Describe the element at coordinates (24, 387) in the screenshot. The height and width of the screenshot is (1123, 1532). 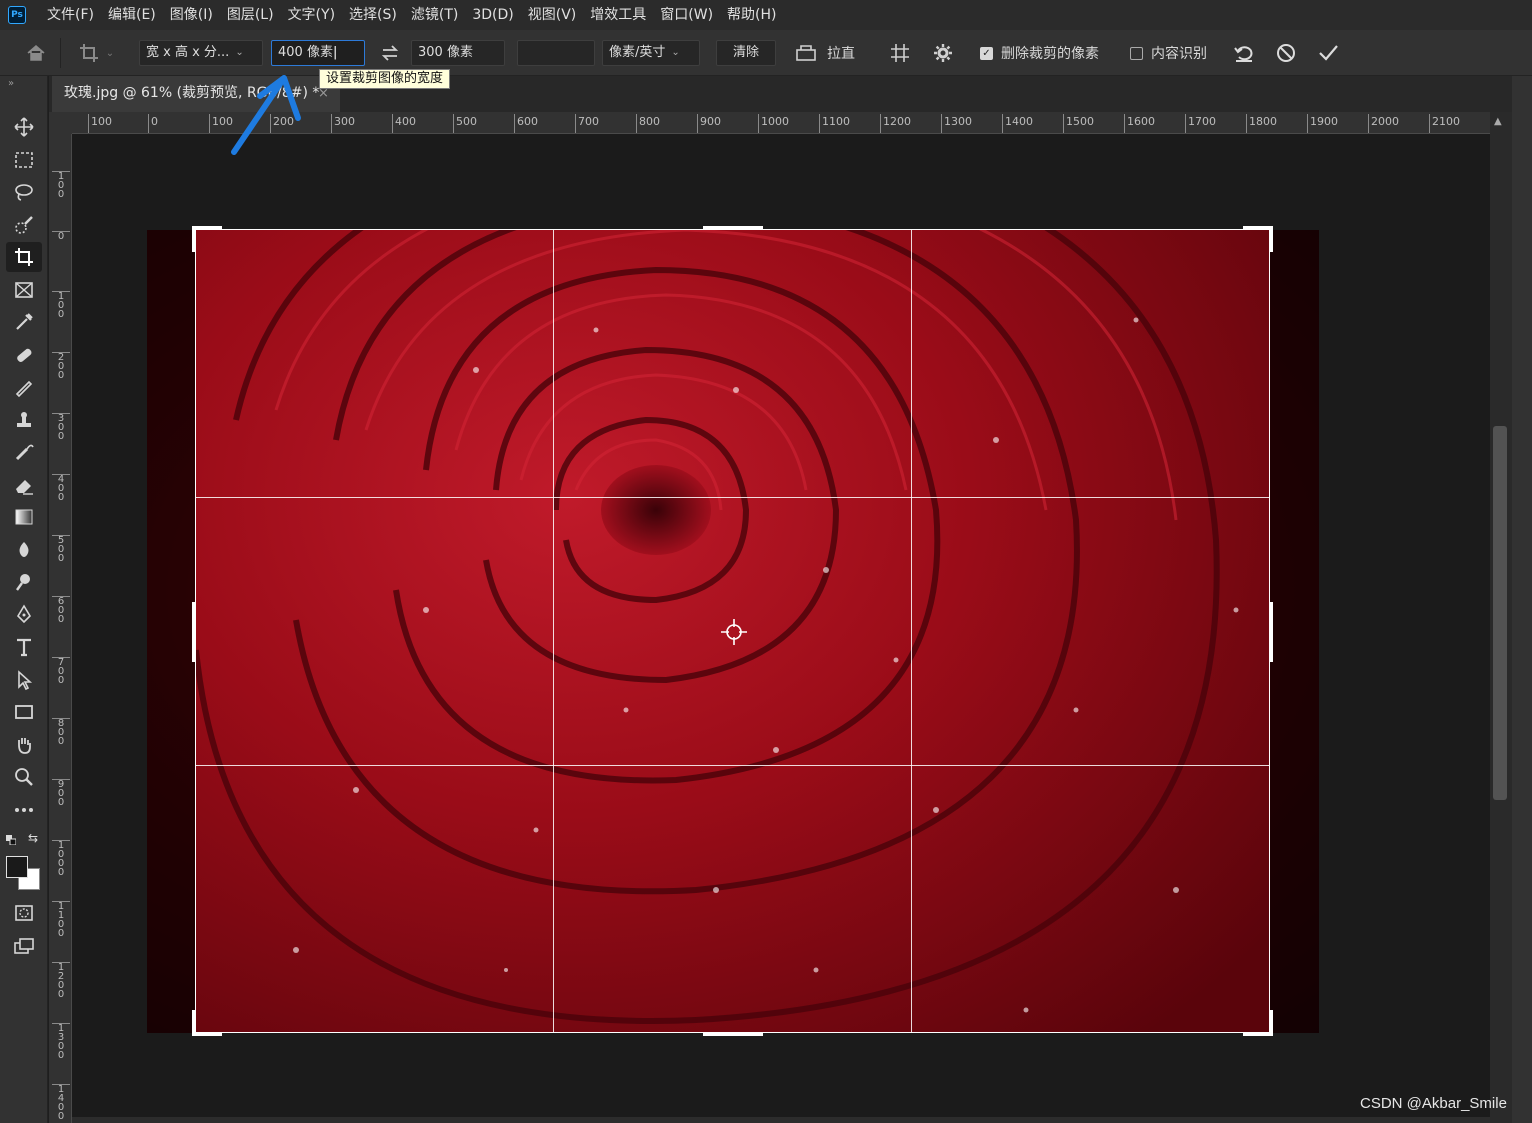
I see `brush-tool-icon` at that location.